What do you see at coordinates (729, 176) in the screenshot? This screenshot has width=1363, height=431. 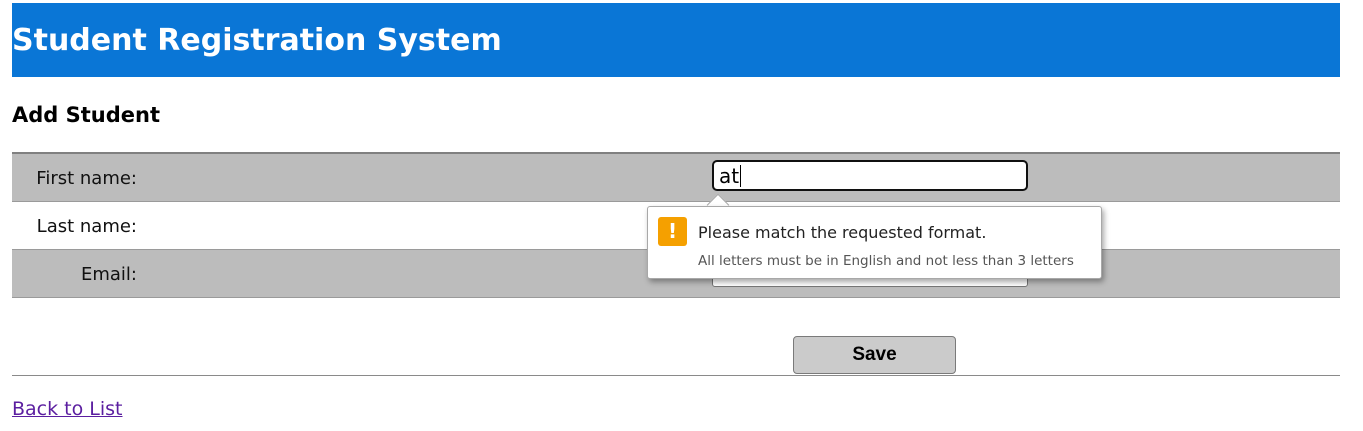 I see `first-name-value: at` at bounding box center [729, 176].